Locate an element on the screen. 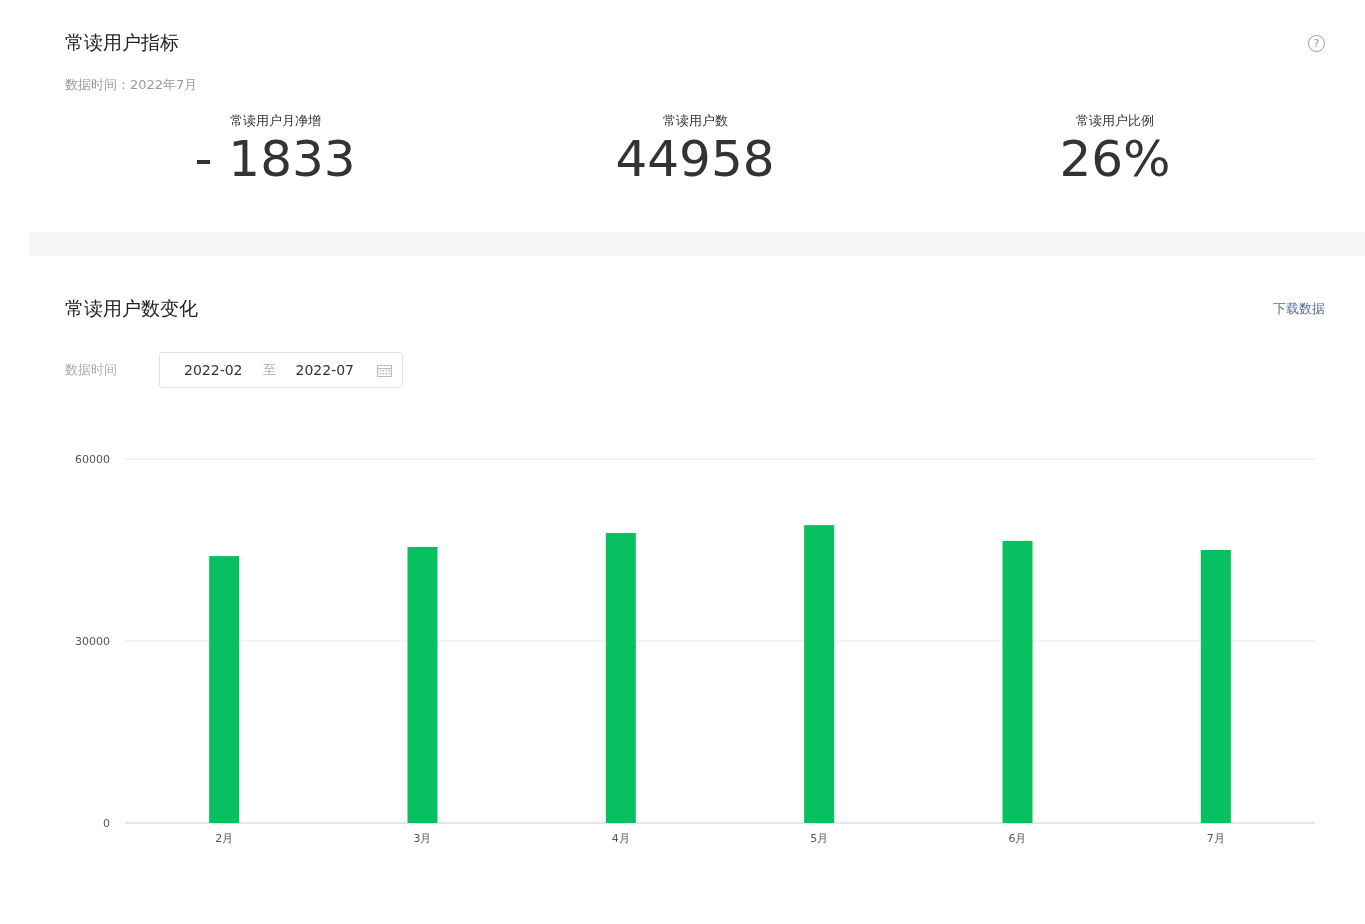  x-tick-label: 6月 is located at coordinates (1017, 838).